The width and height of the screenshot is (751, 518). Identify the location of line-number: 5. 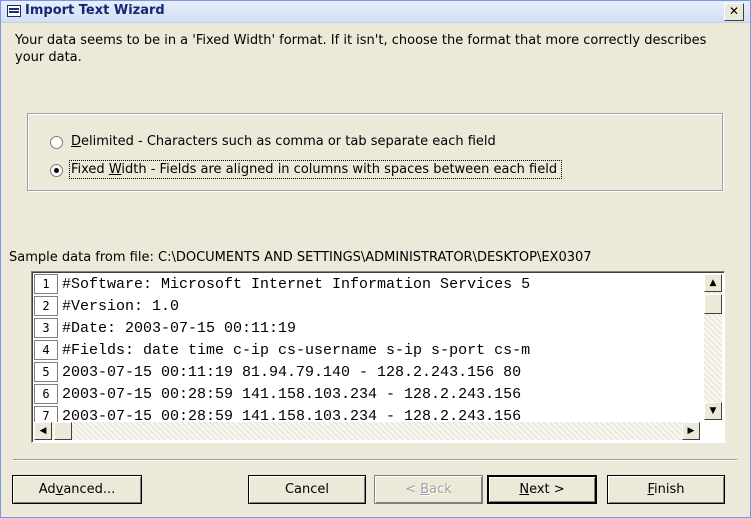
(46, 372).